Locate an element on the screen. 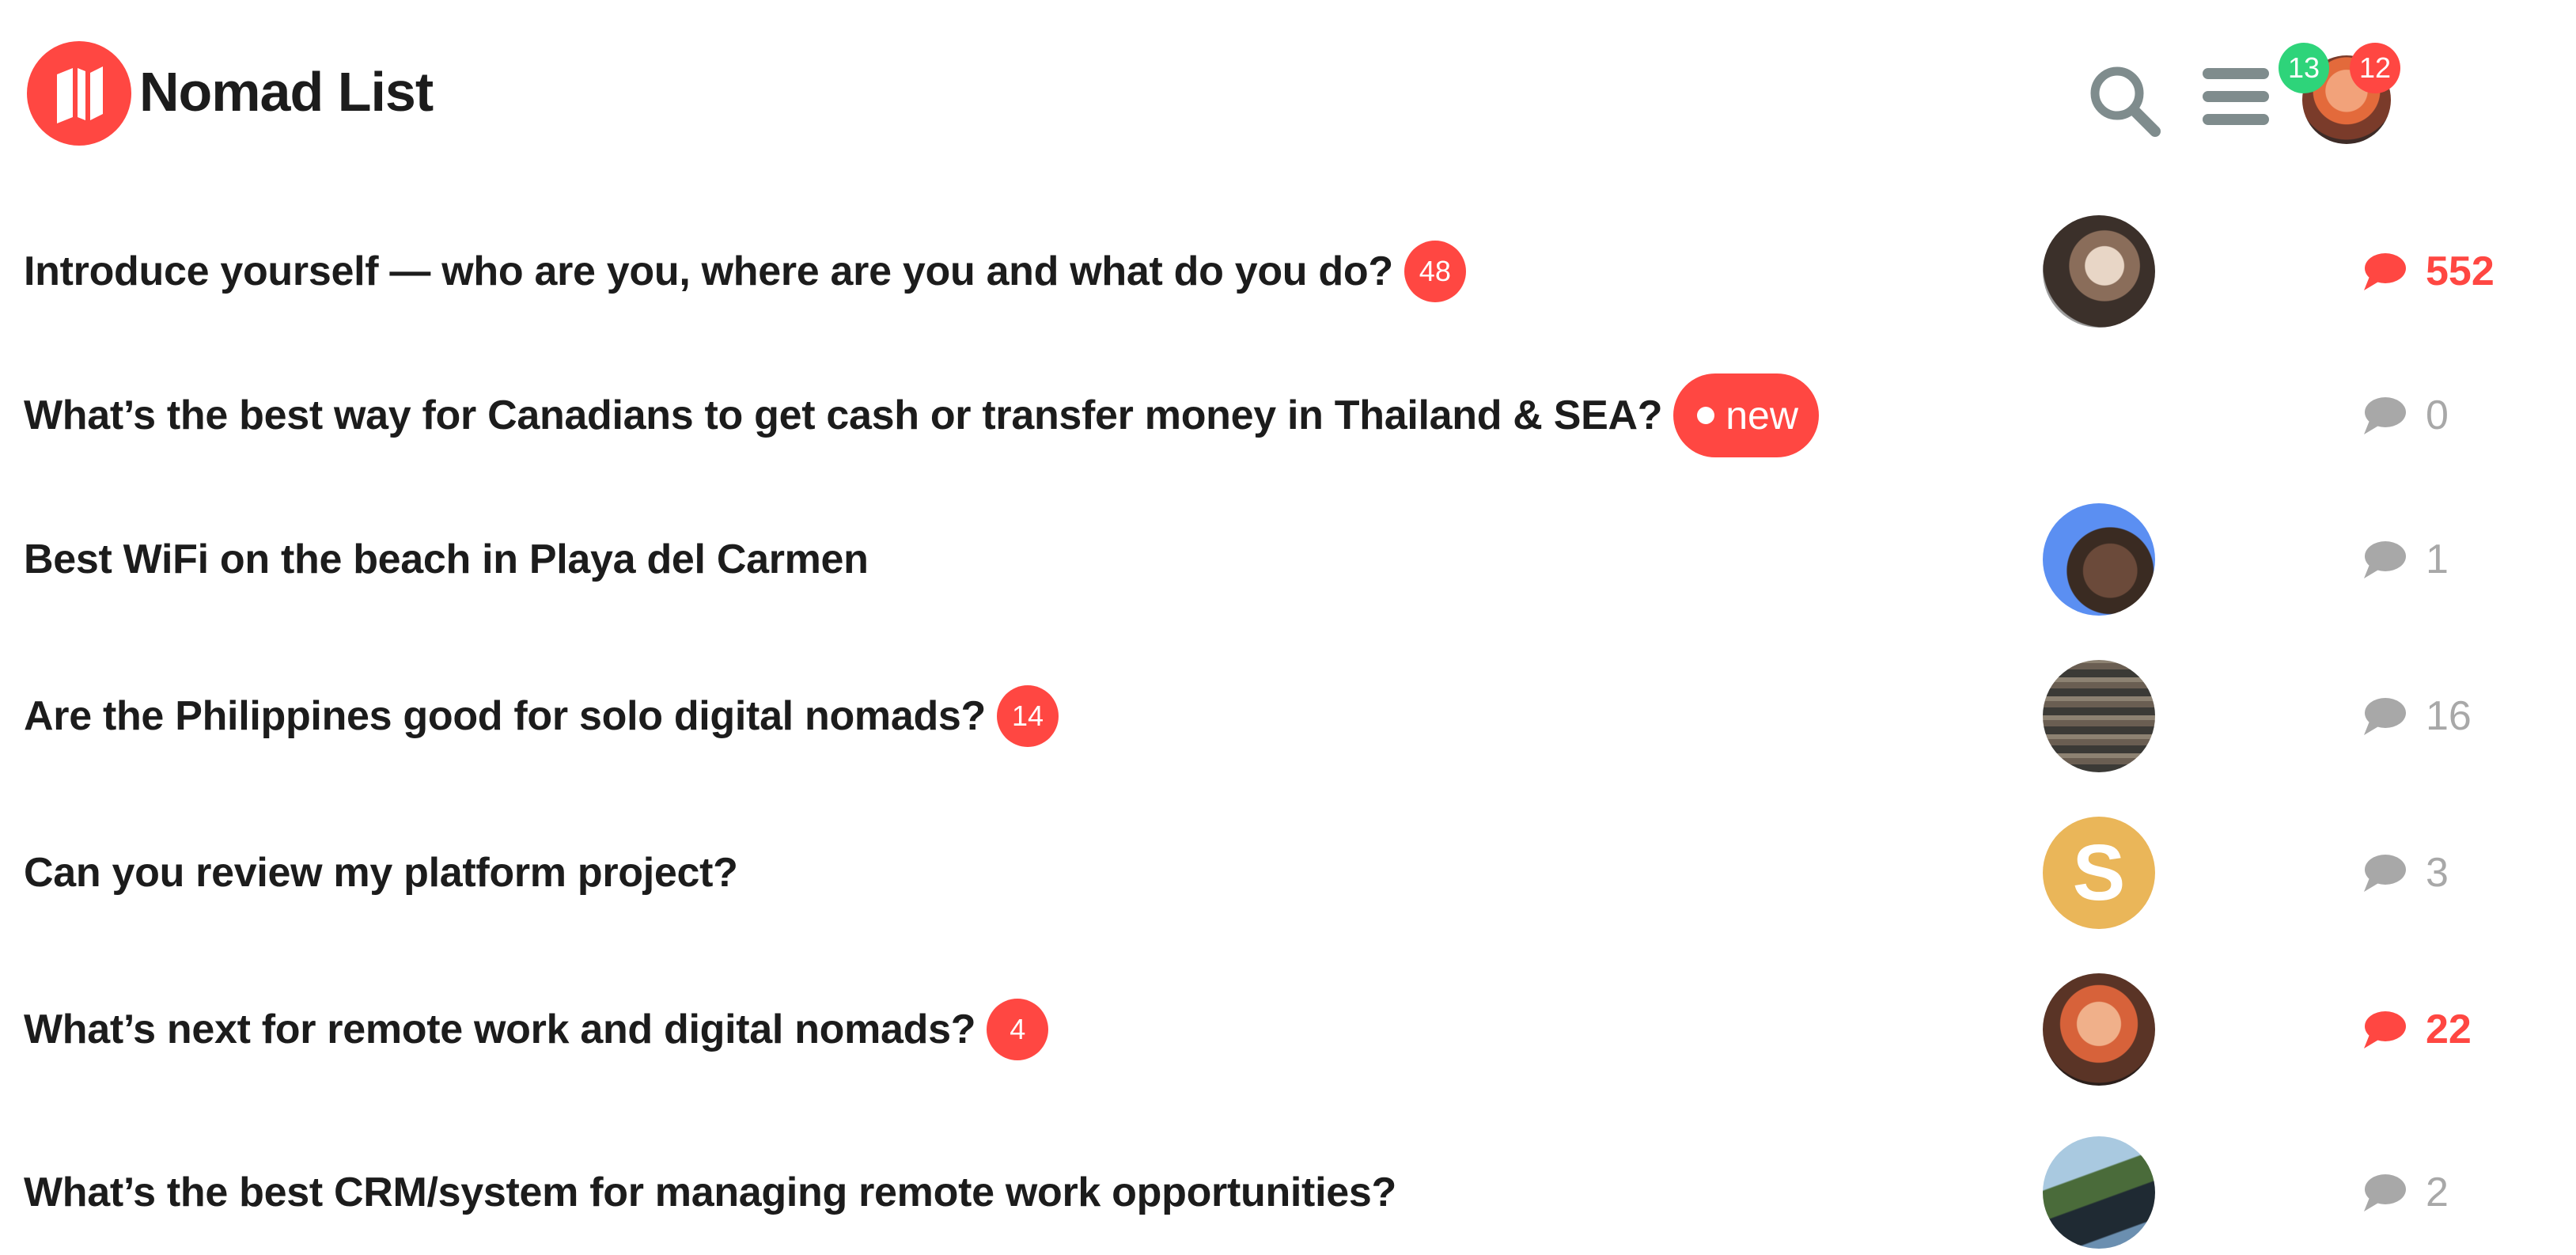 The height and width of the screenshot is (1255, 2576). new-label: new is located at coordinates (1762, 415).